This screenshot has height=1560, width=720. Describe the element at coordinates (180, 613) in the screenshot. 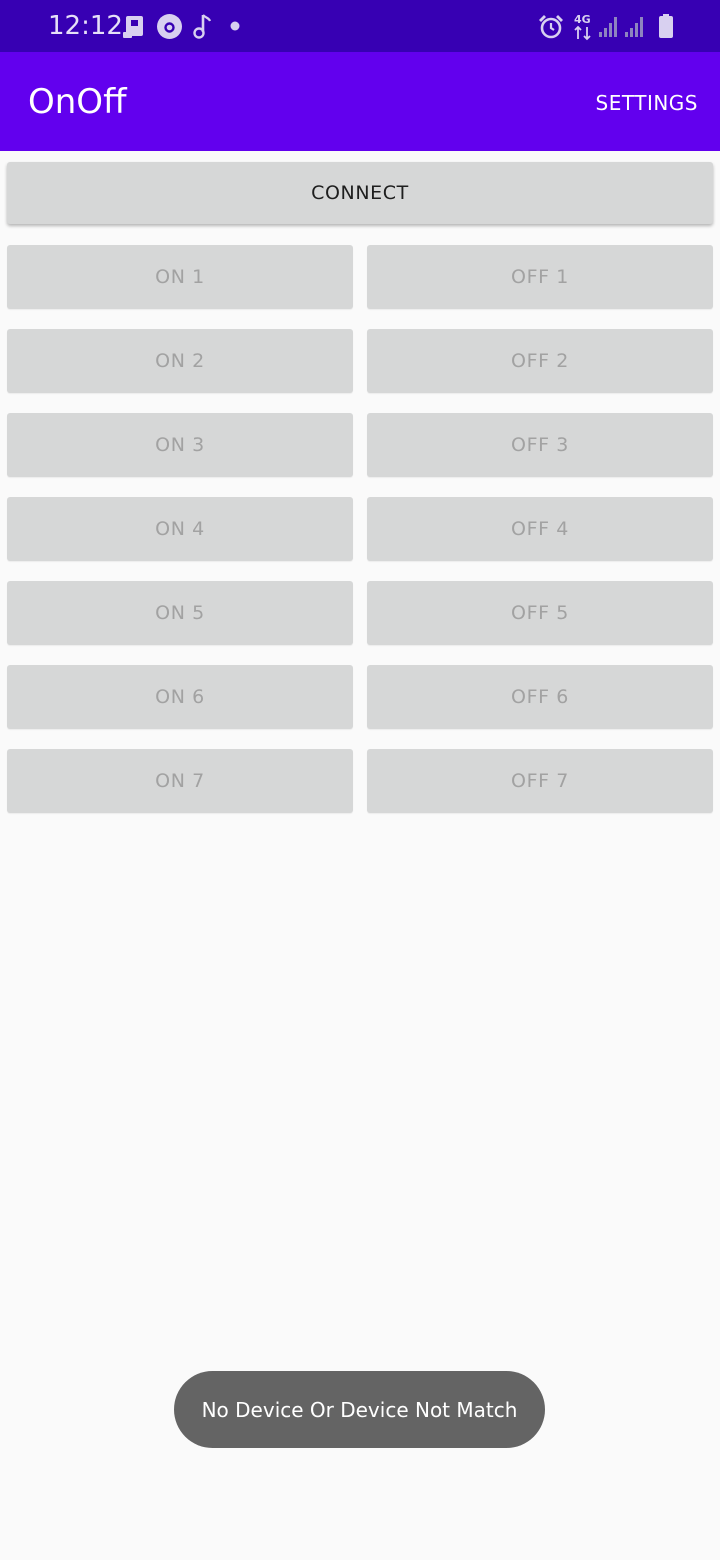

I see `on-5-button: ON 5` at that location.